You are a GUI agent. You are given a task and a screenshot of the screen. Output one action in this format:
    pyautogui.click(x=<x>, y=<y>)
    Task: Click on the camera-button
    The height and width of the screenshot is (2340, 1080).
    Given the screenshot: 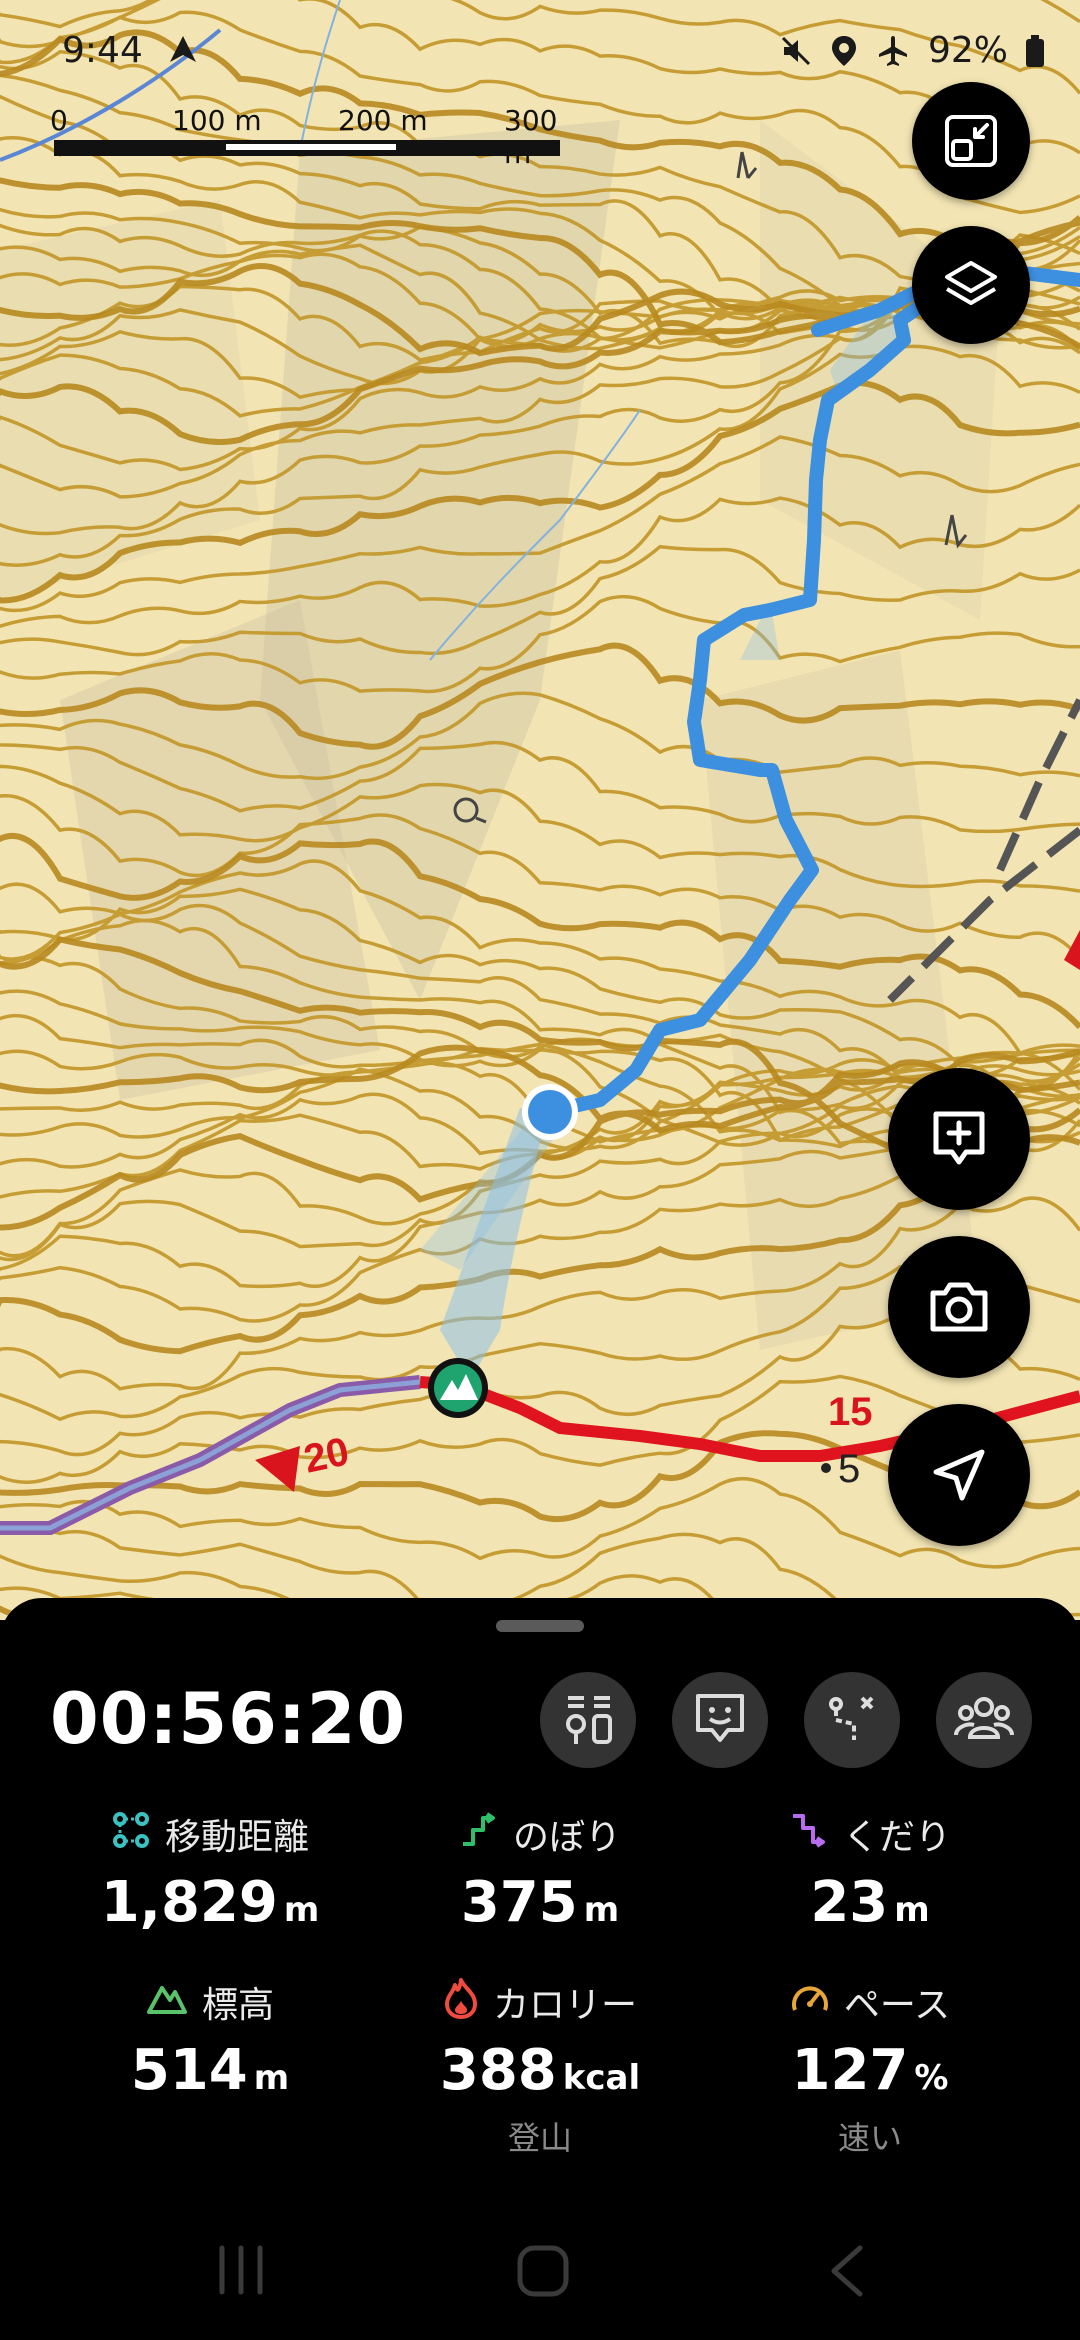 What is the action you would take?
    pyautogui.click(x=959, y=1307)
    